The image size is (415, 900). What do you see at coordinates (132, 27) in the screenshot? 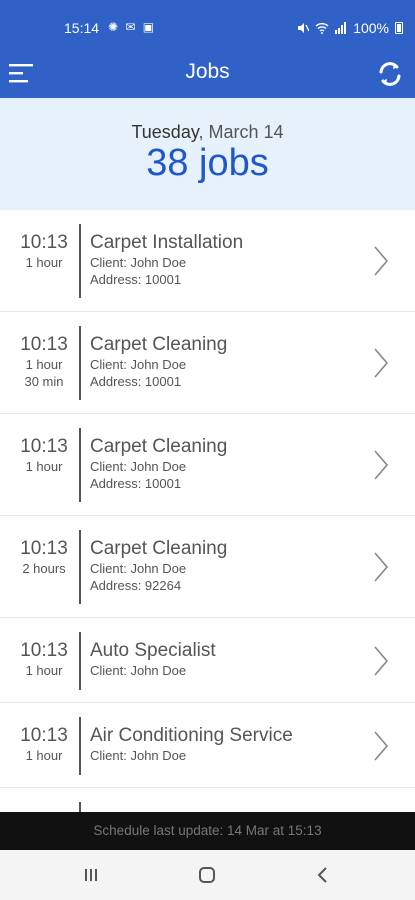
I see `notification-icons: ✺ ✉ ▣` at bounding box center [132, 27].